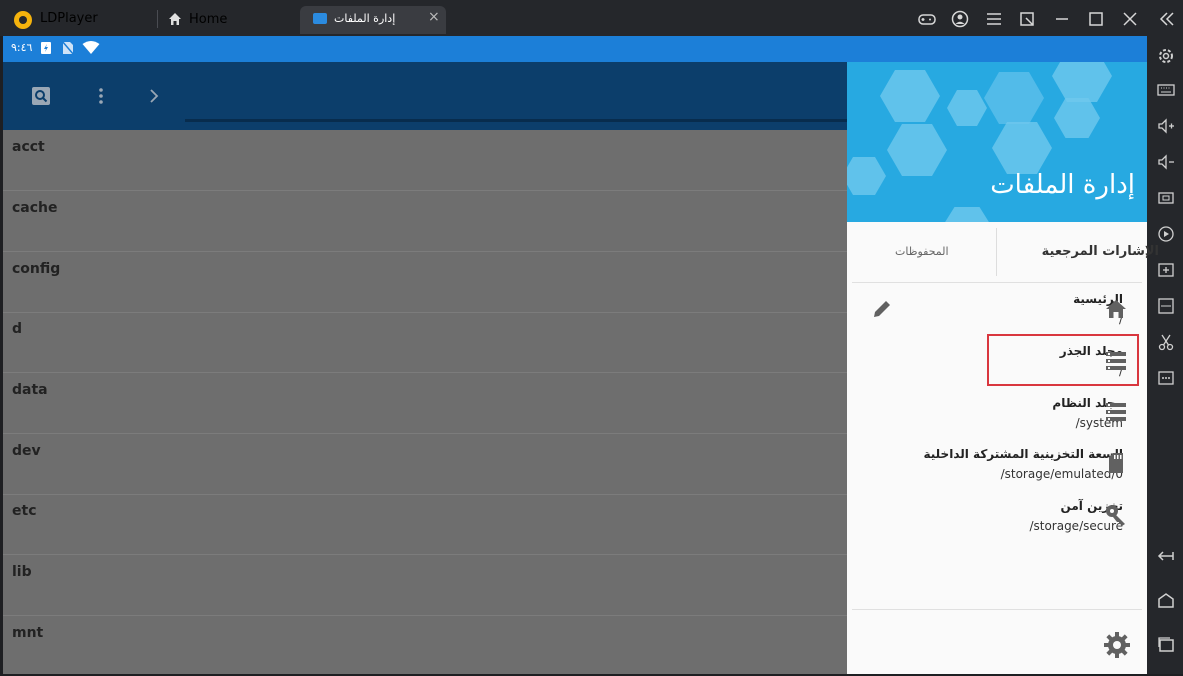 The height and width of the screenshot is (676, 1183). I want to click on list-item: cache, so click(425, 221).